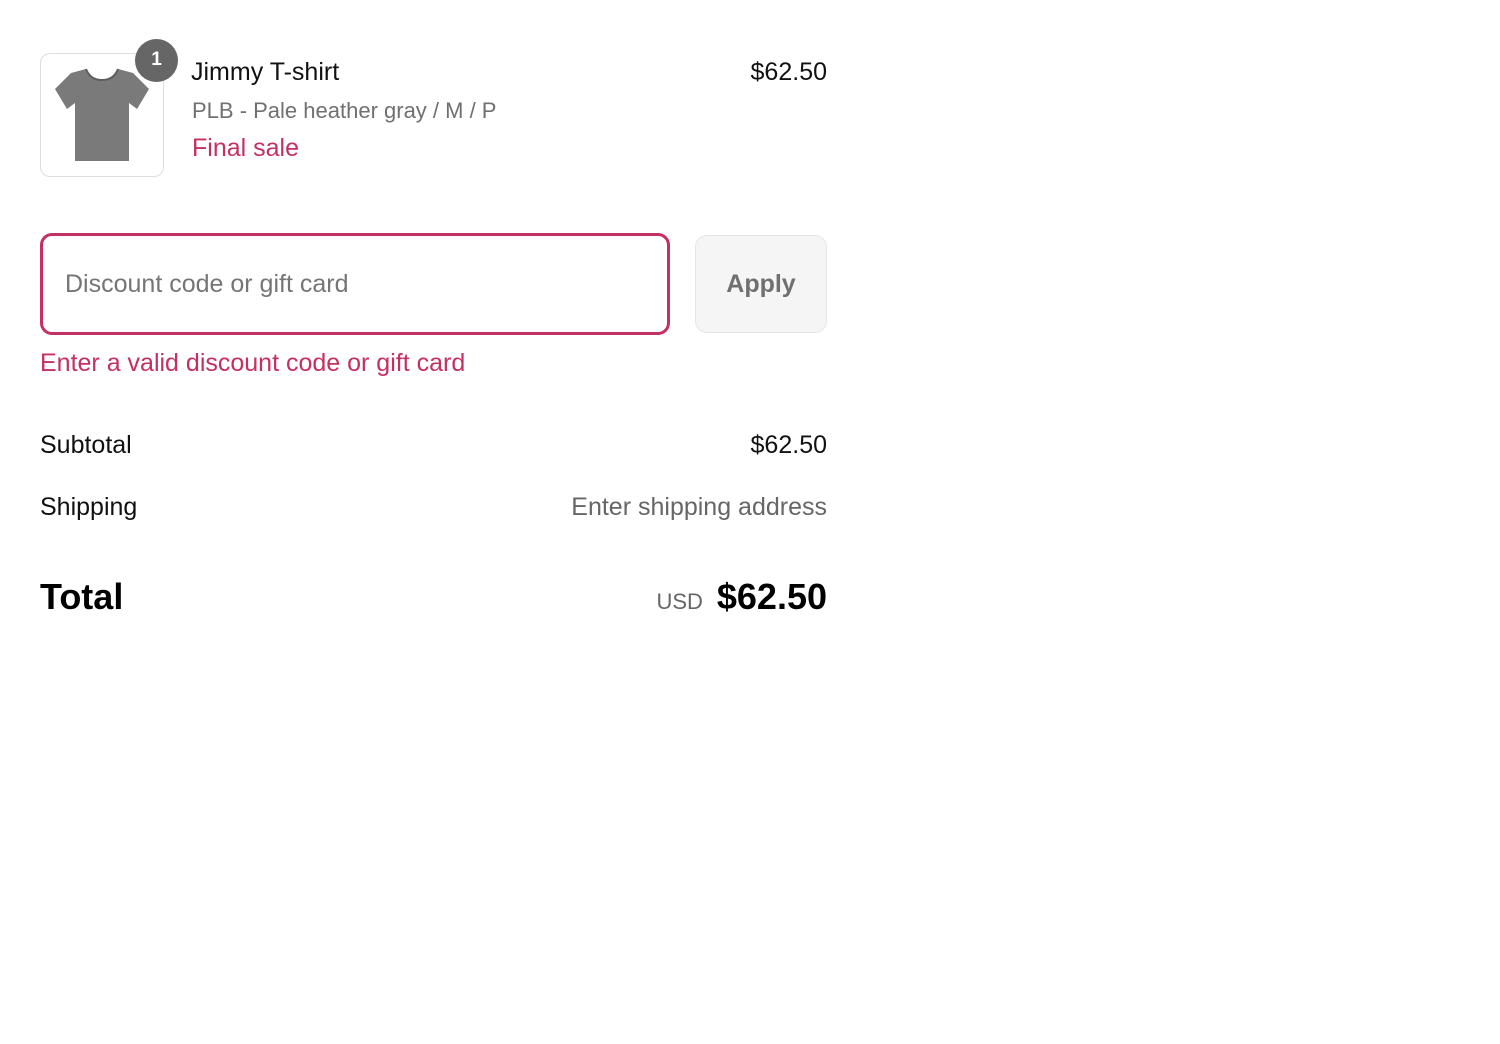  What do you see at coordinates (265, 72) in the screenshot?
I see `product-name: Jimmy T-shirt` at bounding box center [265, 72].